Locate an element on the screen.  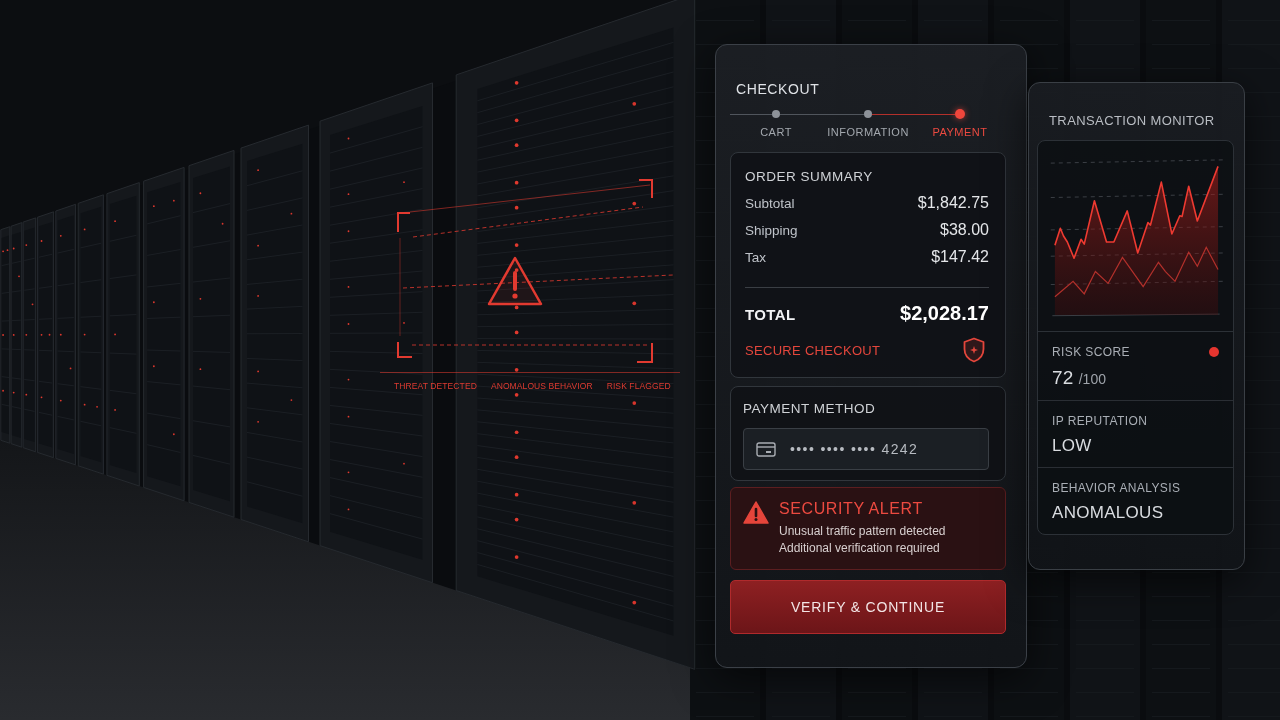
threat-label: RISK FLAGGED is located at coordinates (638, 386).